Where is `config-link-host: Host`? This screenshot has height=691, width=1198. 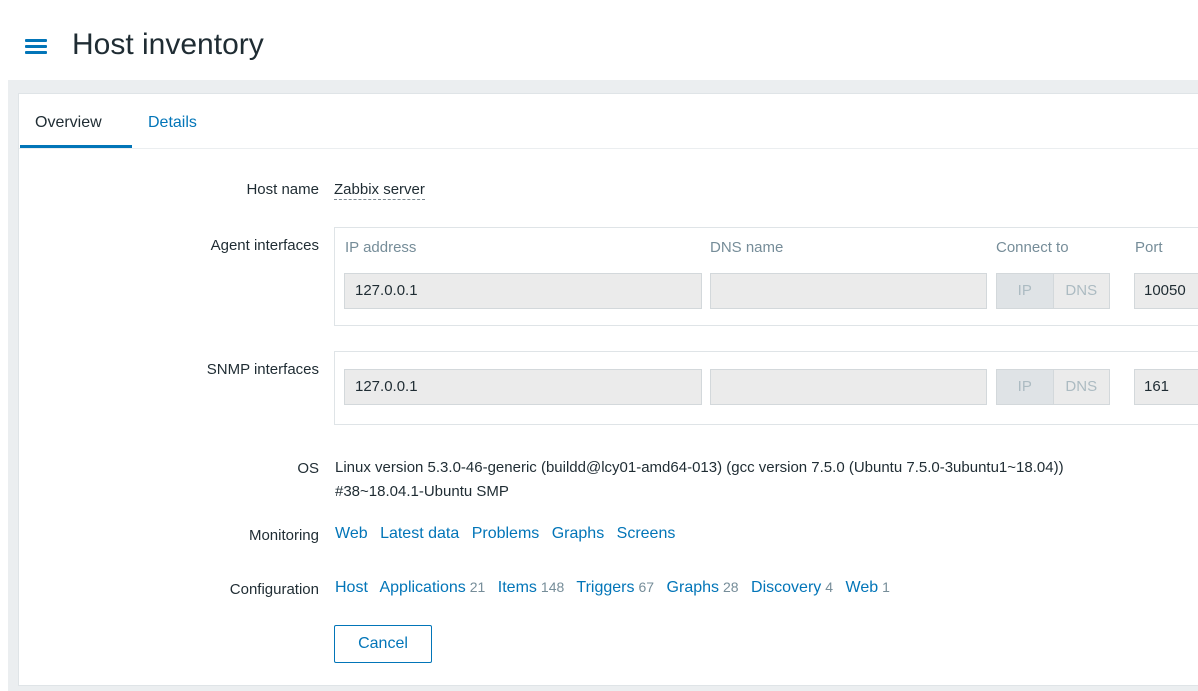 config-link-host: Host is located at coordinates (351, 587).